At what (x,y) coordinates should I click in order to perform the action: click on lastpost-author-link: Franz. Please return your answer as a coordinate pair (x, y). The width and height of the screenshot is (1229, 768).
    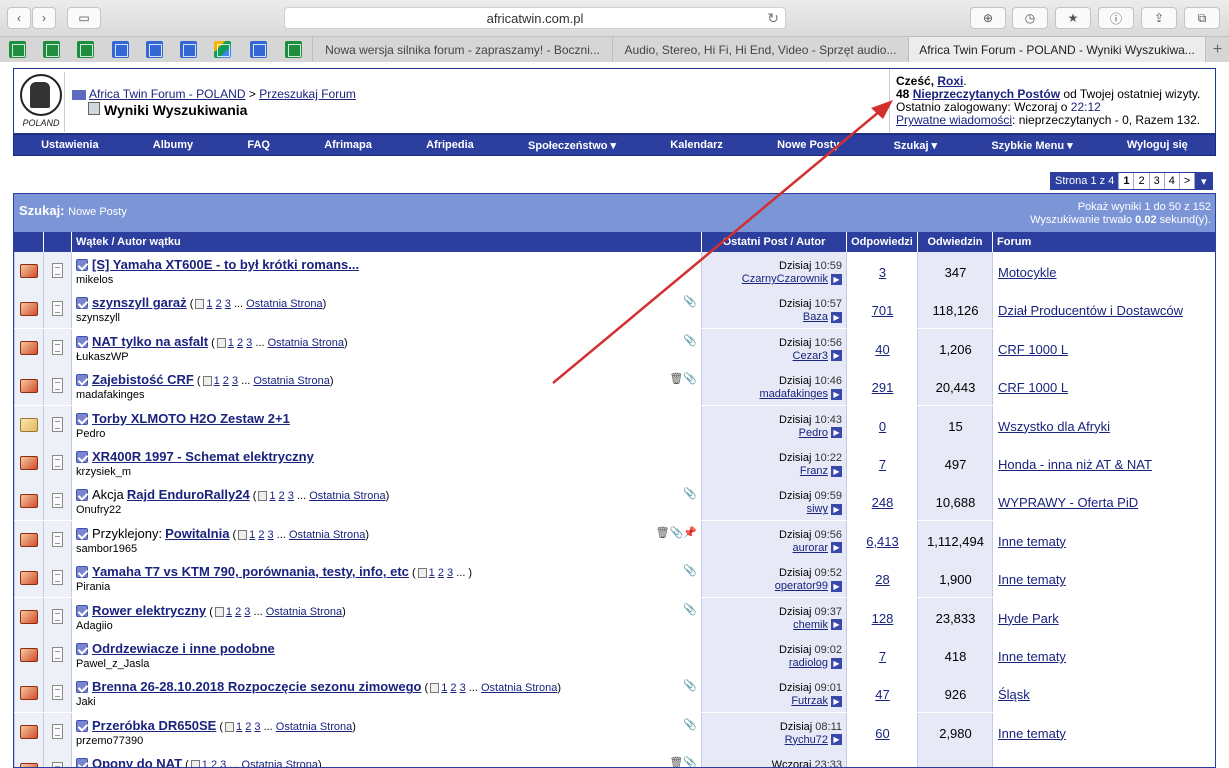
    Looking at the image, I should click on (814, 471).